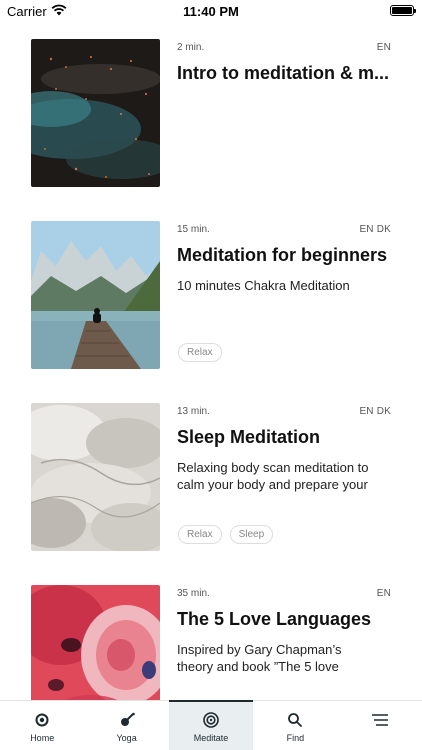  Describe the element at coordinates (127, 719) in the screenshot. I see `yoga-icon` at that location.